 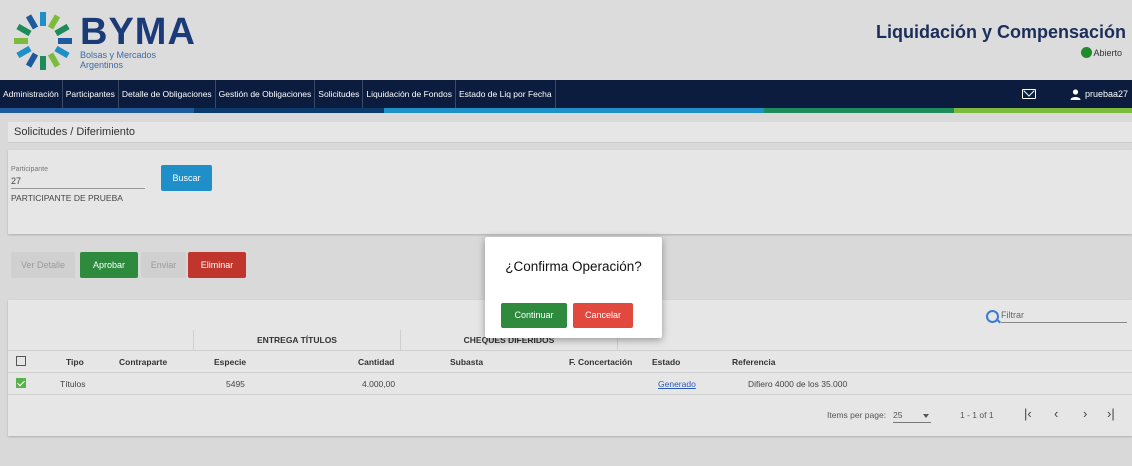 What do you see at coordinates (603, 315) in the screenshot?
I see `cancelar-button: Cancelar` at bounding box center [603, 315].